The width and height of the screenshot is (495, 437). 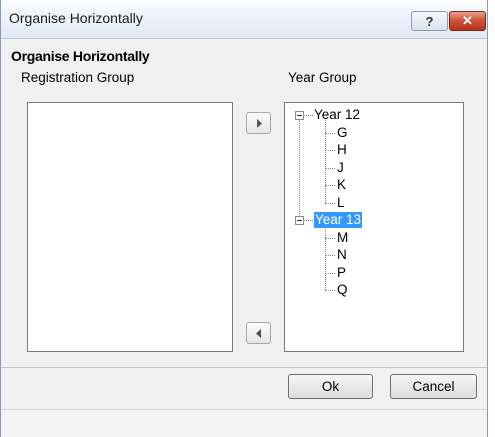 What do you see at coordinates (330, 386) in the screenshot?
I see `ok-button: Ok` at bounding box center [330, 386].